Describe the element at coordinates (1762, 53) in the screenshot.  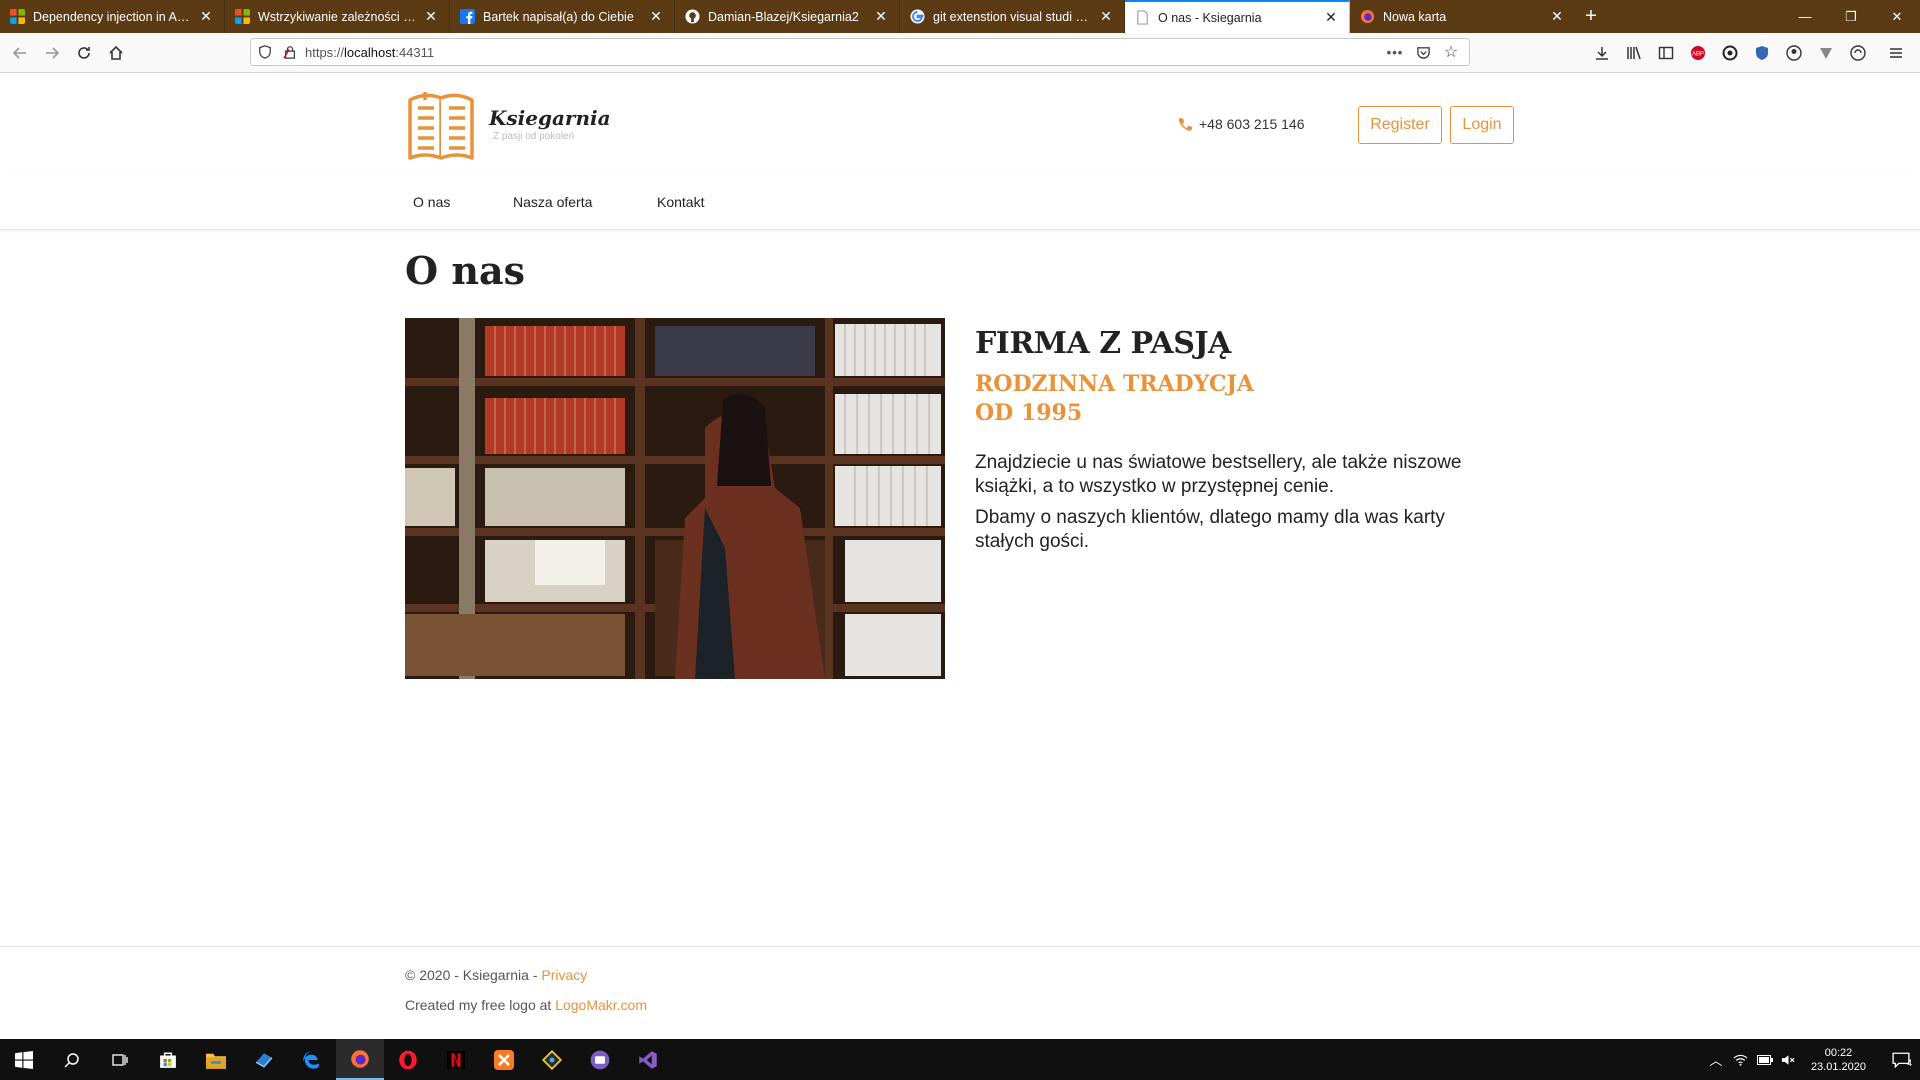
I see `privacy-badger-icon` at that location.